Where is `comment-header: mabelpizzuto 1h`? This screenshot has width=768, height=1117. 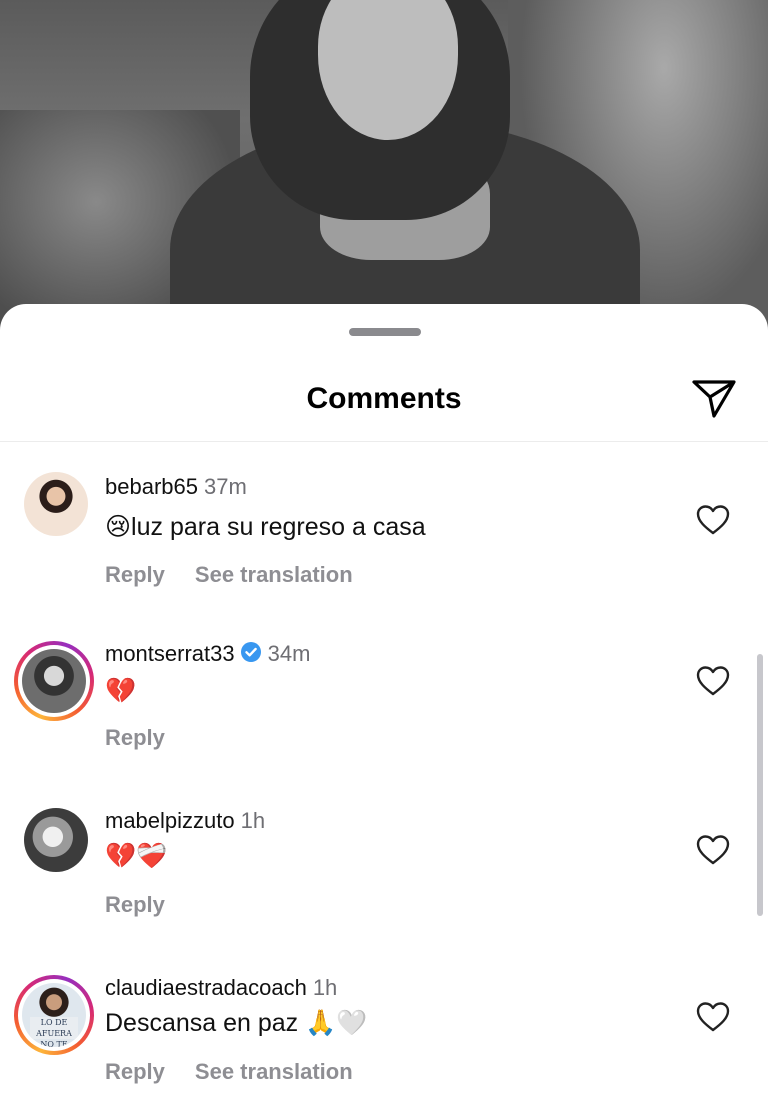 comment-header: mabelpizzuto 1h is located at coordinates (185, 821).